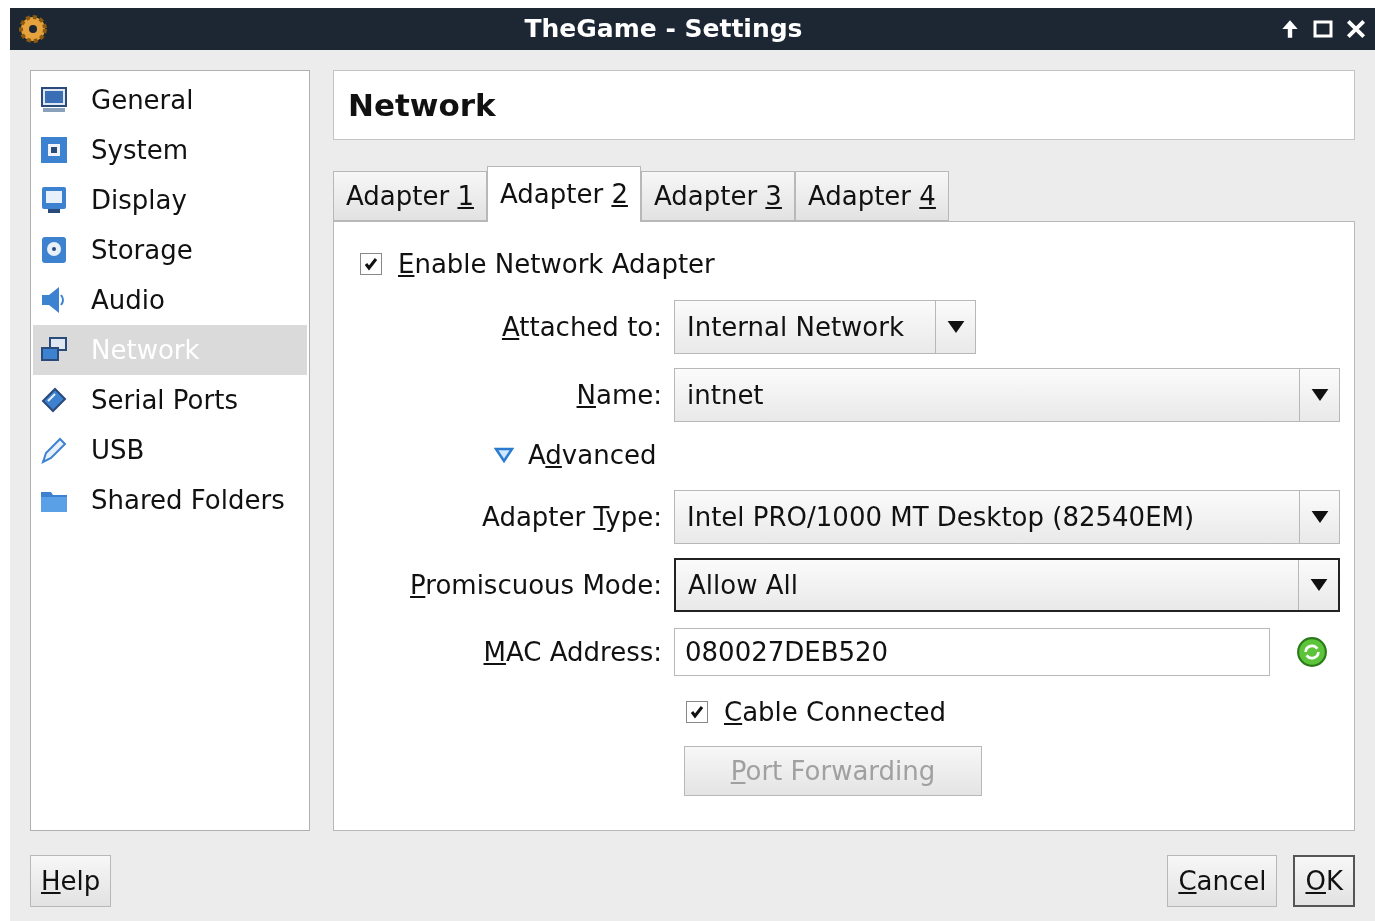  I want to click on close-icon, so click(1356, 29).